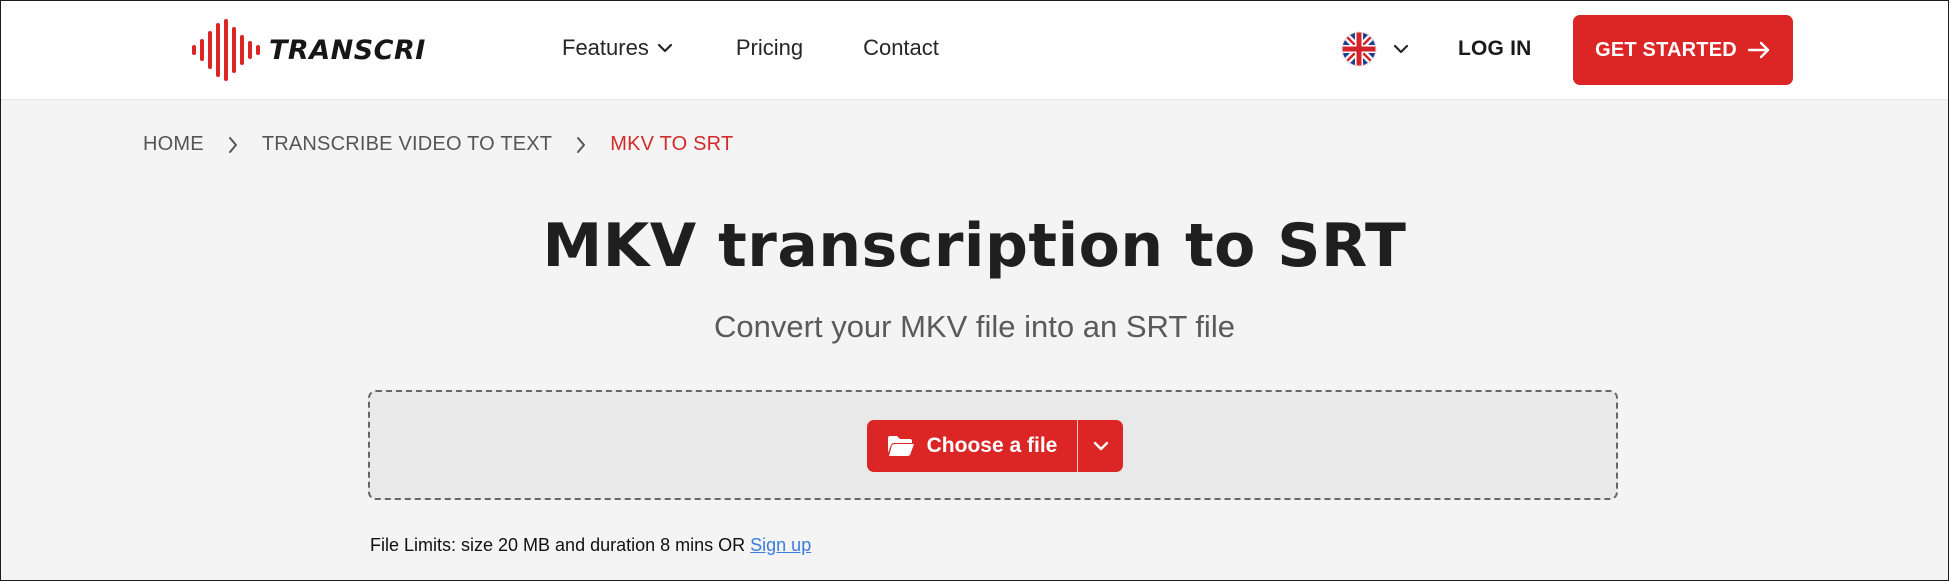 The width and height of the screenshot is (1949, 581). I want to click on nav-pricing: Pricing, so click(769, 48).